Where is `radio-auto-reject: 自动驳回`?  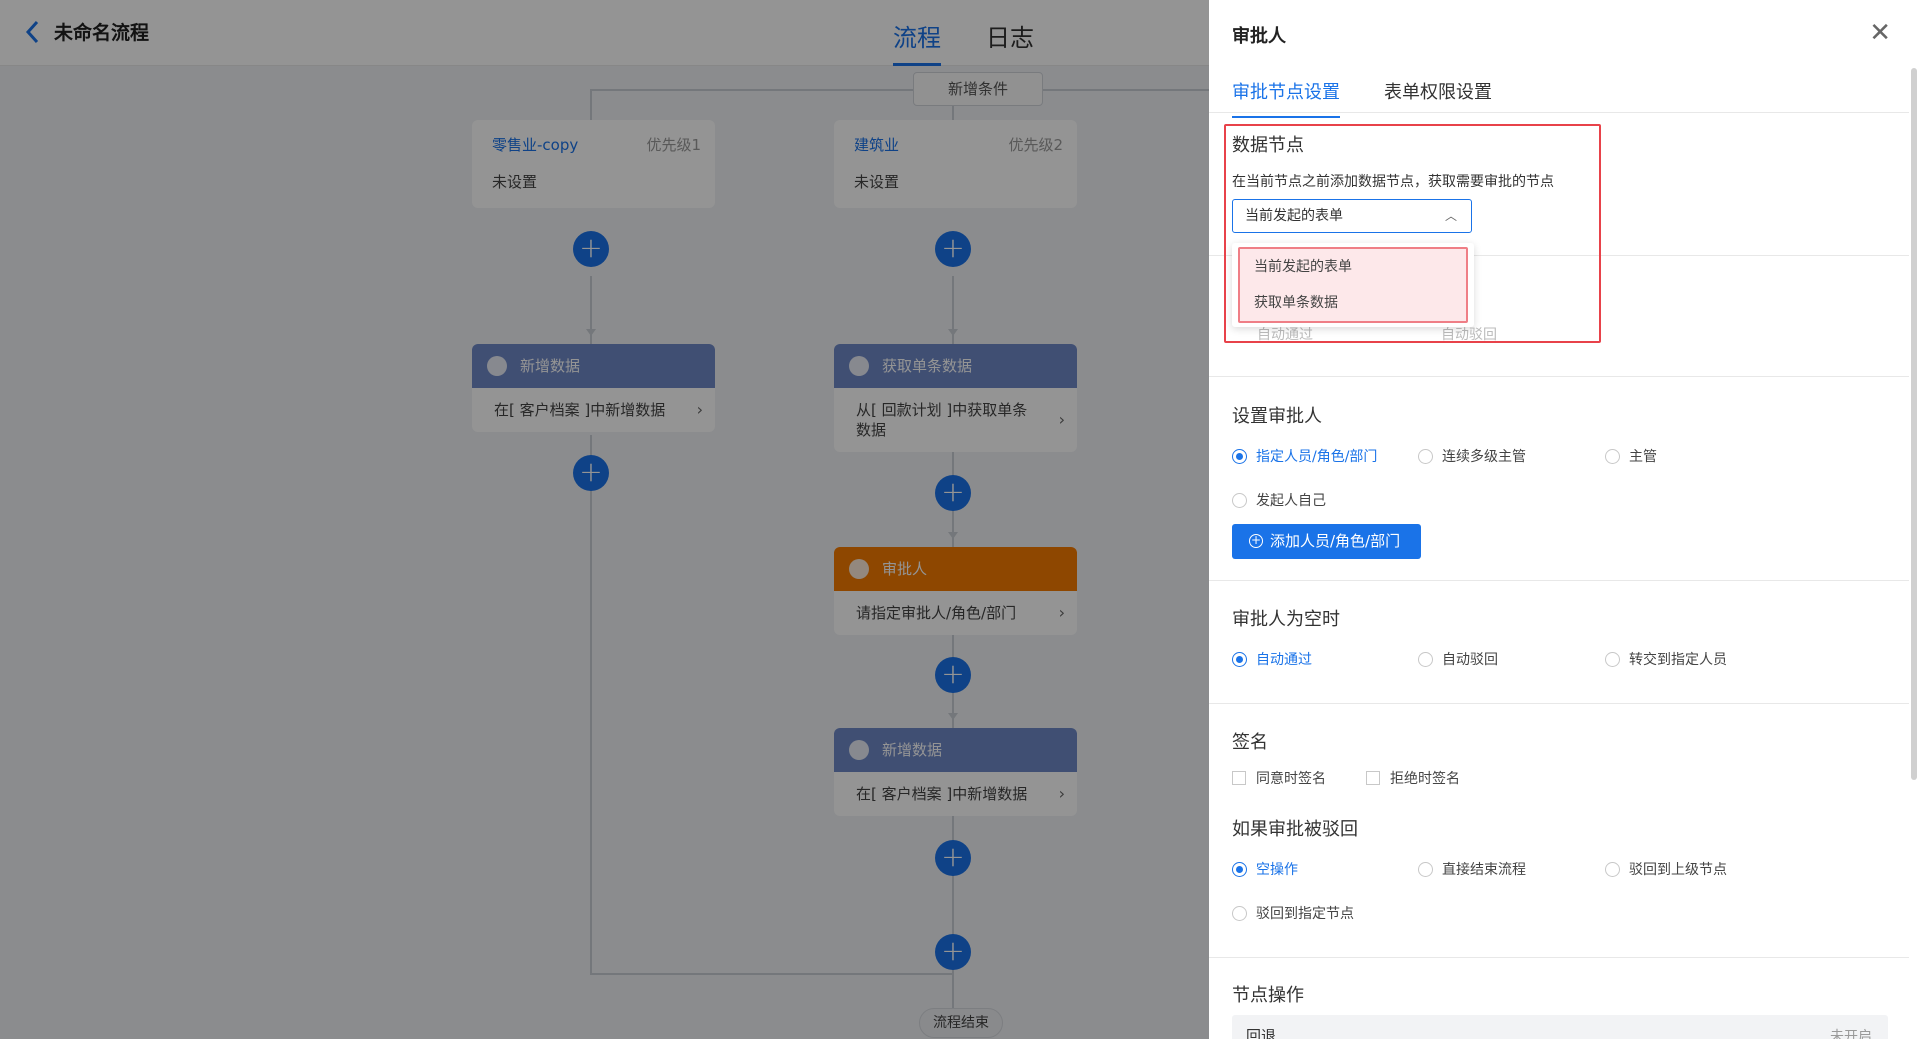
radio-auto-reject: 自动驳回 is located at coordinates (1458, 659).